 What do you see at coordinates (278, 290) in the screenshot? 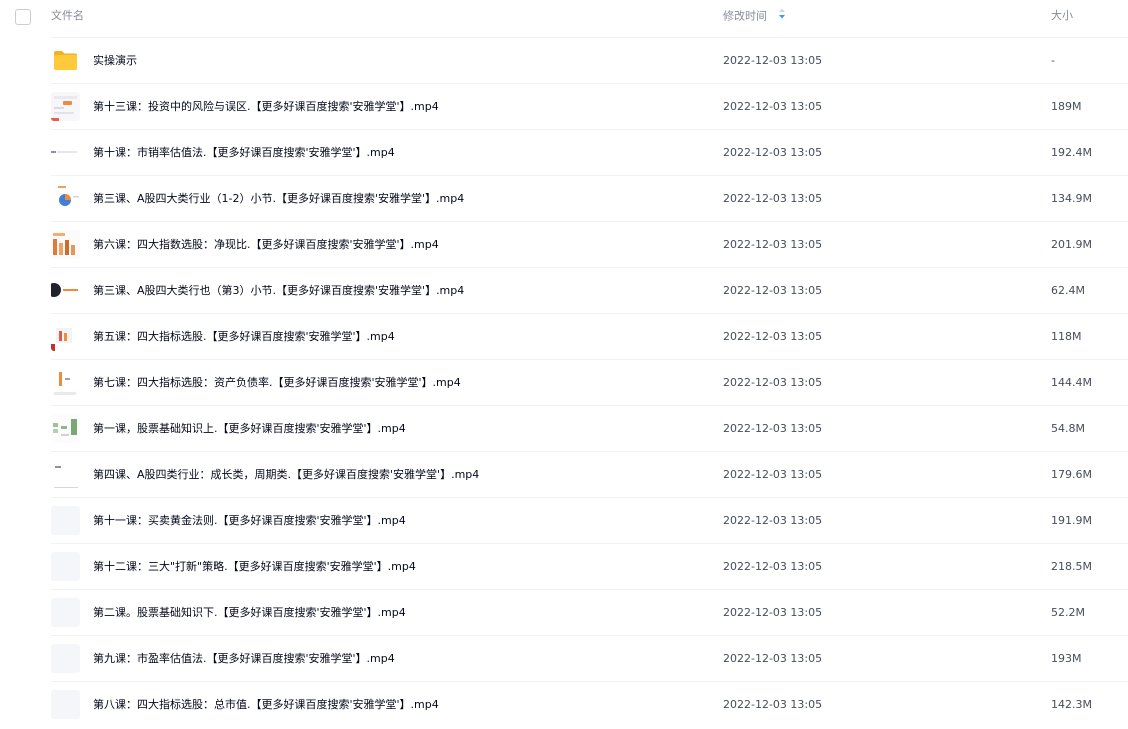
I see `file-name: 第三课、A股四大类行也（第3）小节.【更多好课百度搜索'安雅学堂'】.mp4` at bounding box center [278, 290].